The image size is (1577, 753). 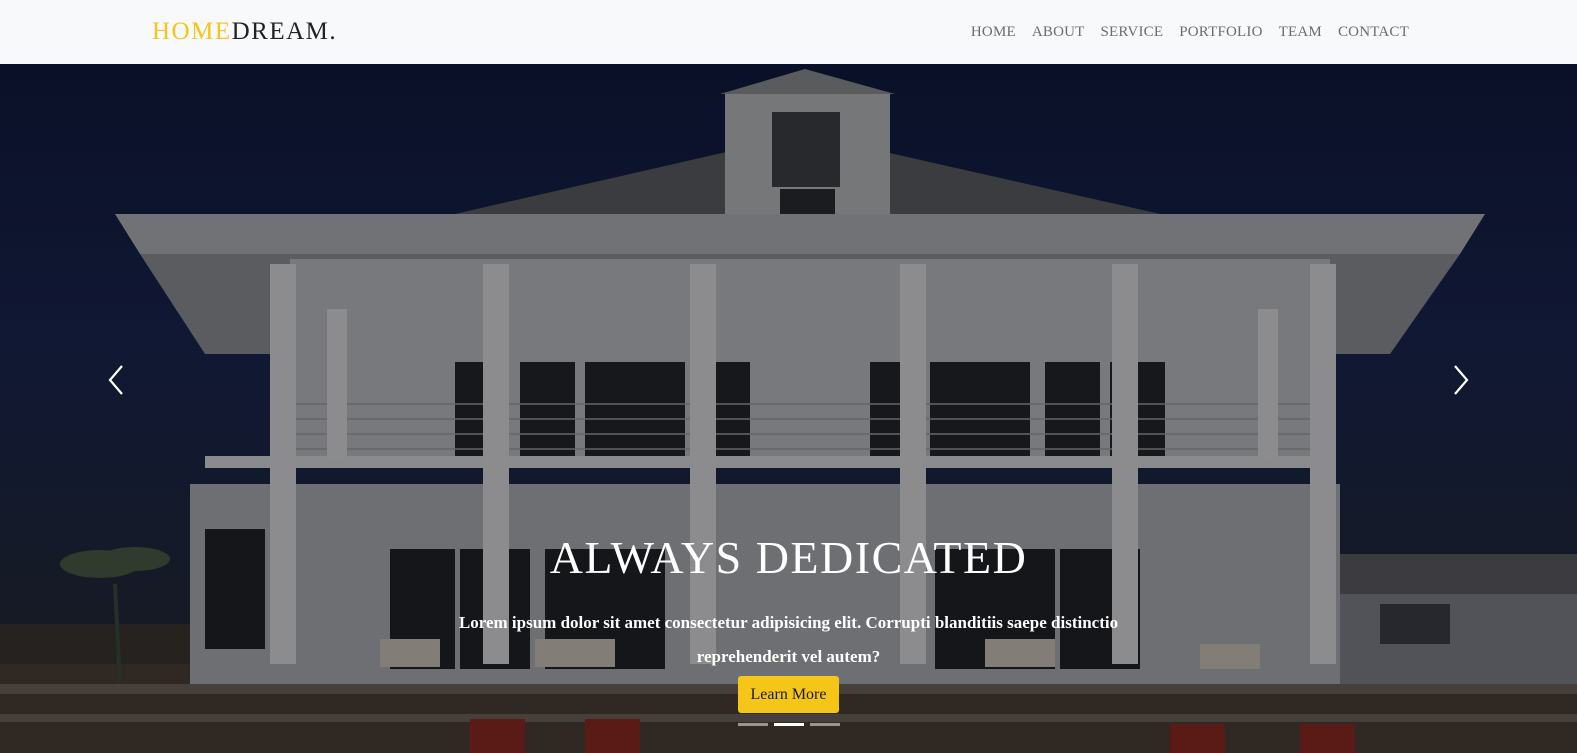 I want to click on hero-title: ALWAYS DEDICATED, so click(x=788, y=557).